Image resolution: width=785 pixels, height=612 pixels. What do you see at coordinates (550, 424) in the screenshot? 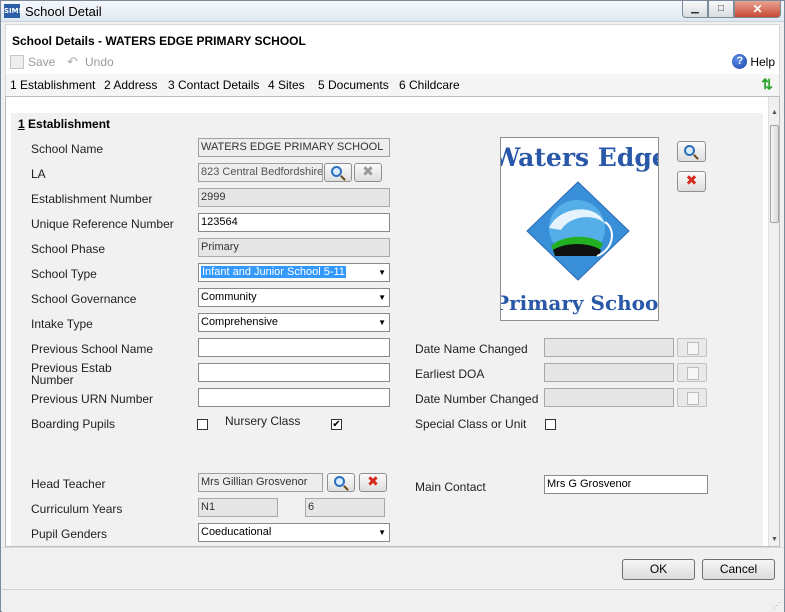
I see `special-class-checkbox` at bounding box center [550, 424].